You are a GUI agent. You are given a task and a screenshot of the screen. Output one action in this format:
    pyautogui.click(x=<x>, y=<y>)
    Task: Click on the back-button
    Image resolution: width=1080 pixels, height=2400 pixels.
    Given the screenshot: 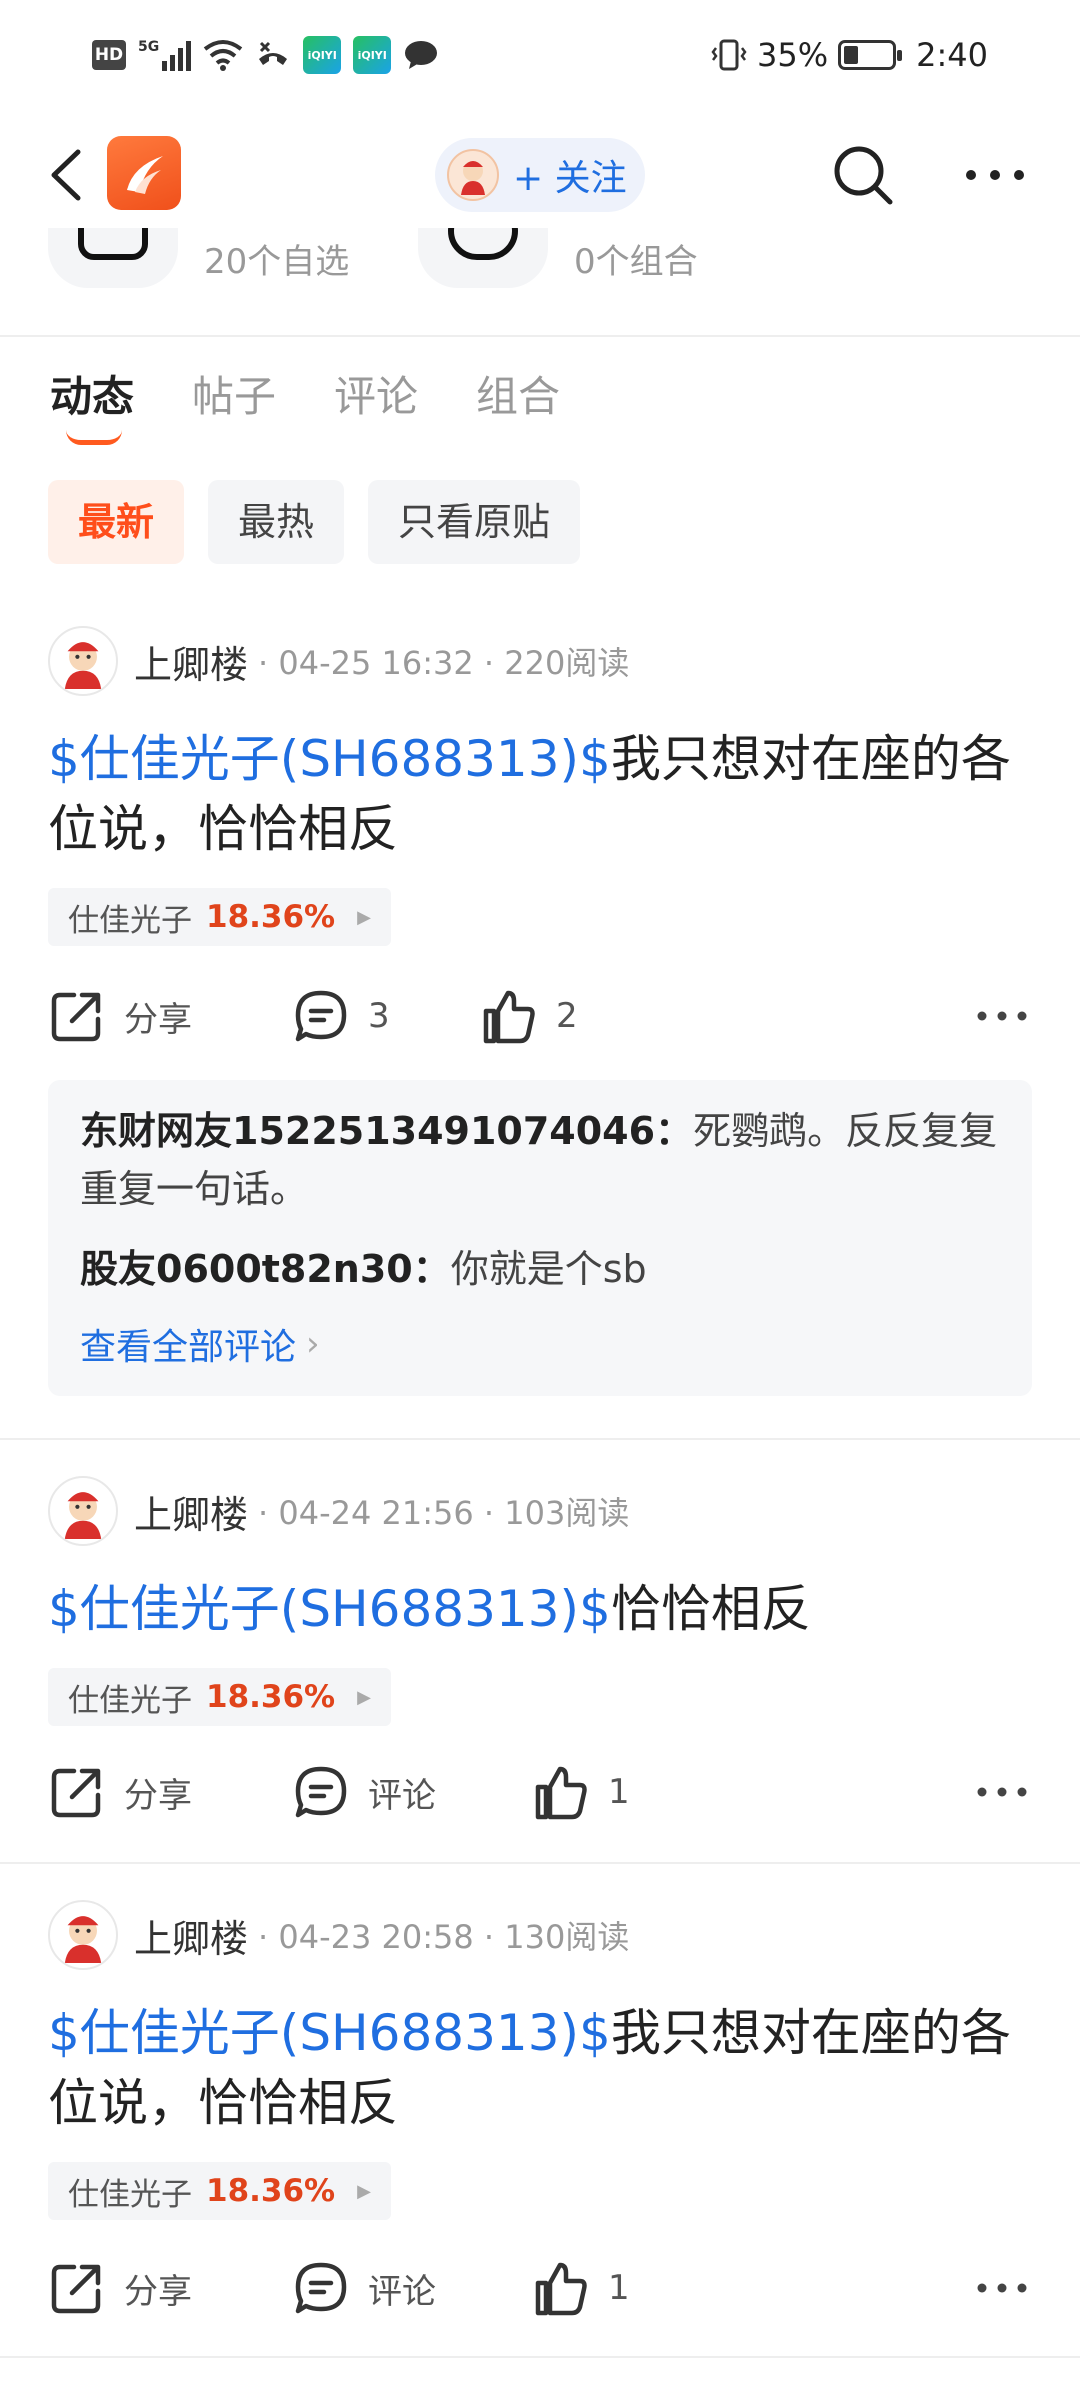 What is the action you would take?
    pyautogui.click(x=70, y=175)
    